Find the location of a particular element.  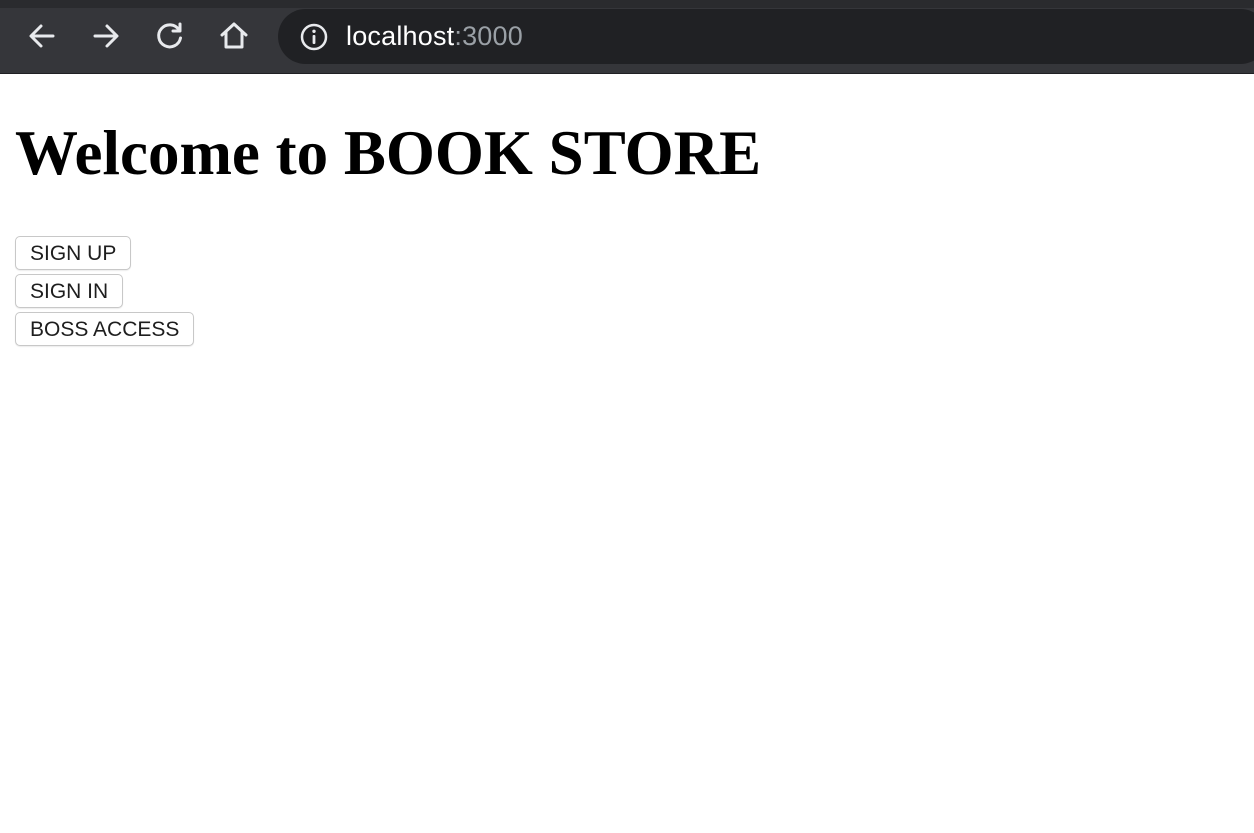

sign-in-button: SIGN IN is located at coordinates (69, 291).